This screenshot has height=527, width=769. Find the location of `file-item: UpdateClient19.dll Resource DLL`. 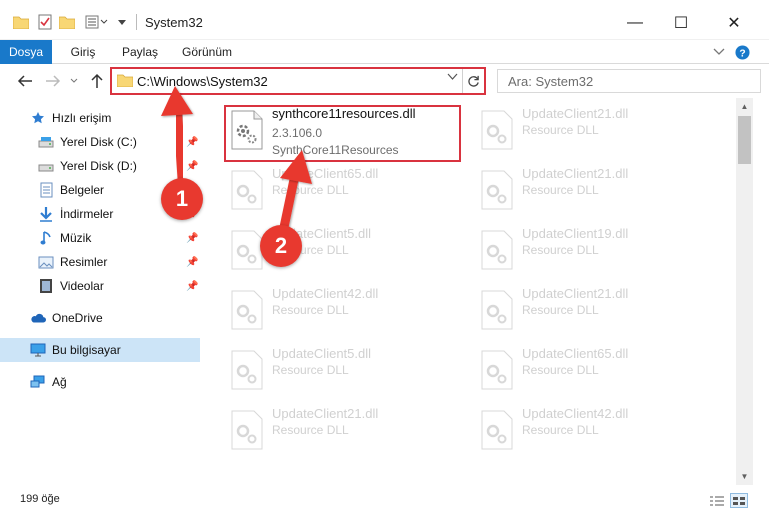

file-item: UpdateClient19.dll Resource DLL is located at coordinates (598, 253).